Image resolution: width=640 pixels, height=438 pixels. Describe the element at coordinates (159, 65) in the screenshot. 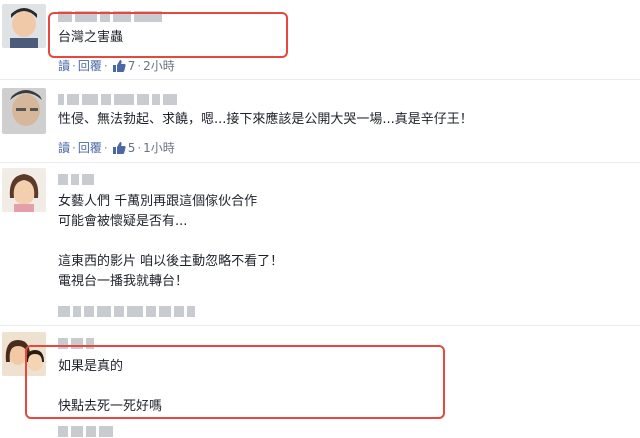

I see `timestamp: 2小時` at that location.